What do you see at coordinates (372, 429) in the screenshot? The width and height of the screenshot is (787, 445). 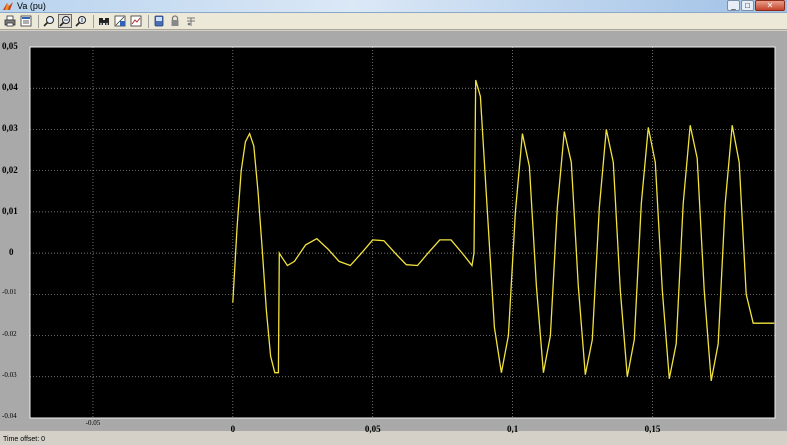 I see `x-tick-label: 0,05` at bounding box center [372, 429].